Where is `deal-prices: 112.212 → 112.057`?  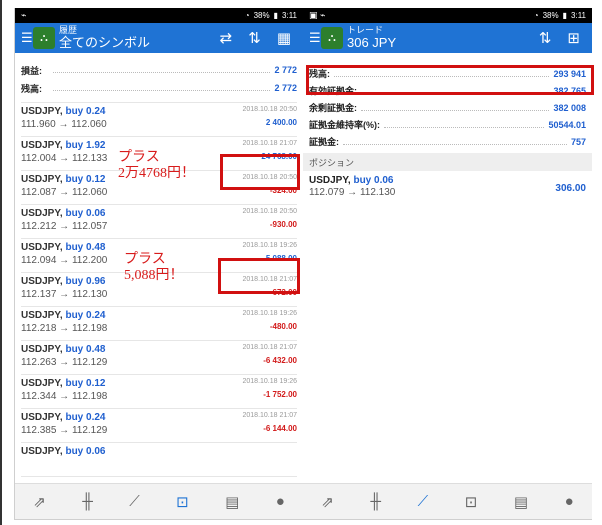 deal-prices: 112.212 → 112.057 is located at coordinates (64, 226).